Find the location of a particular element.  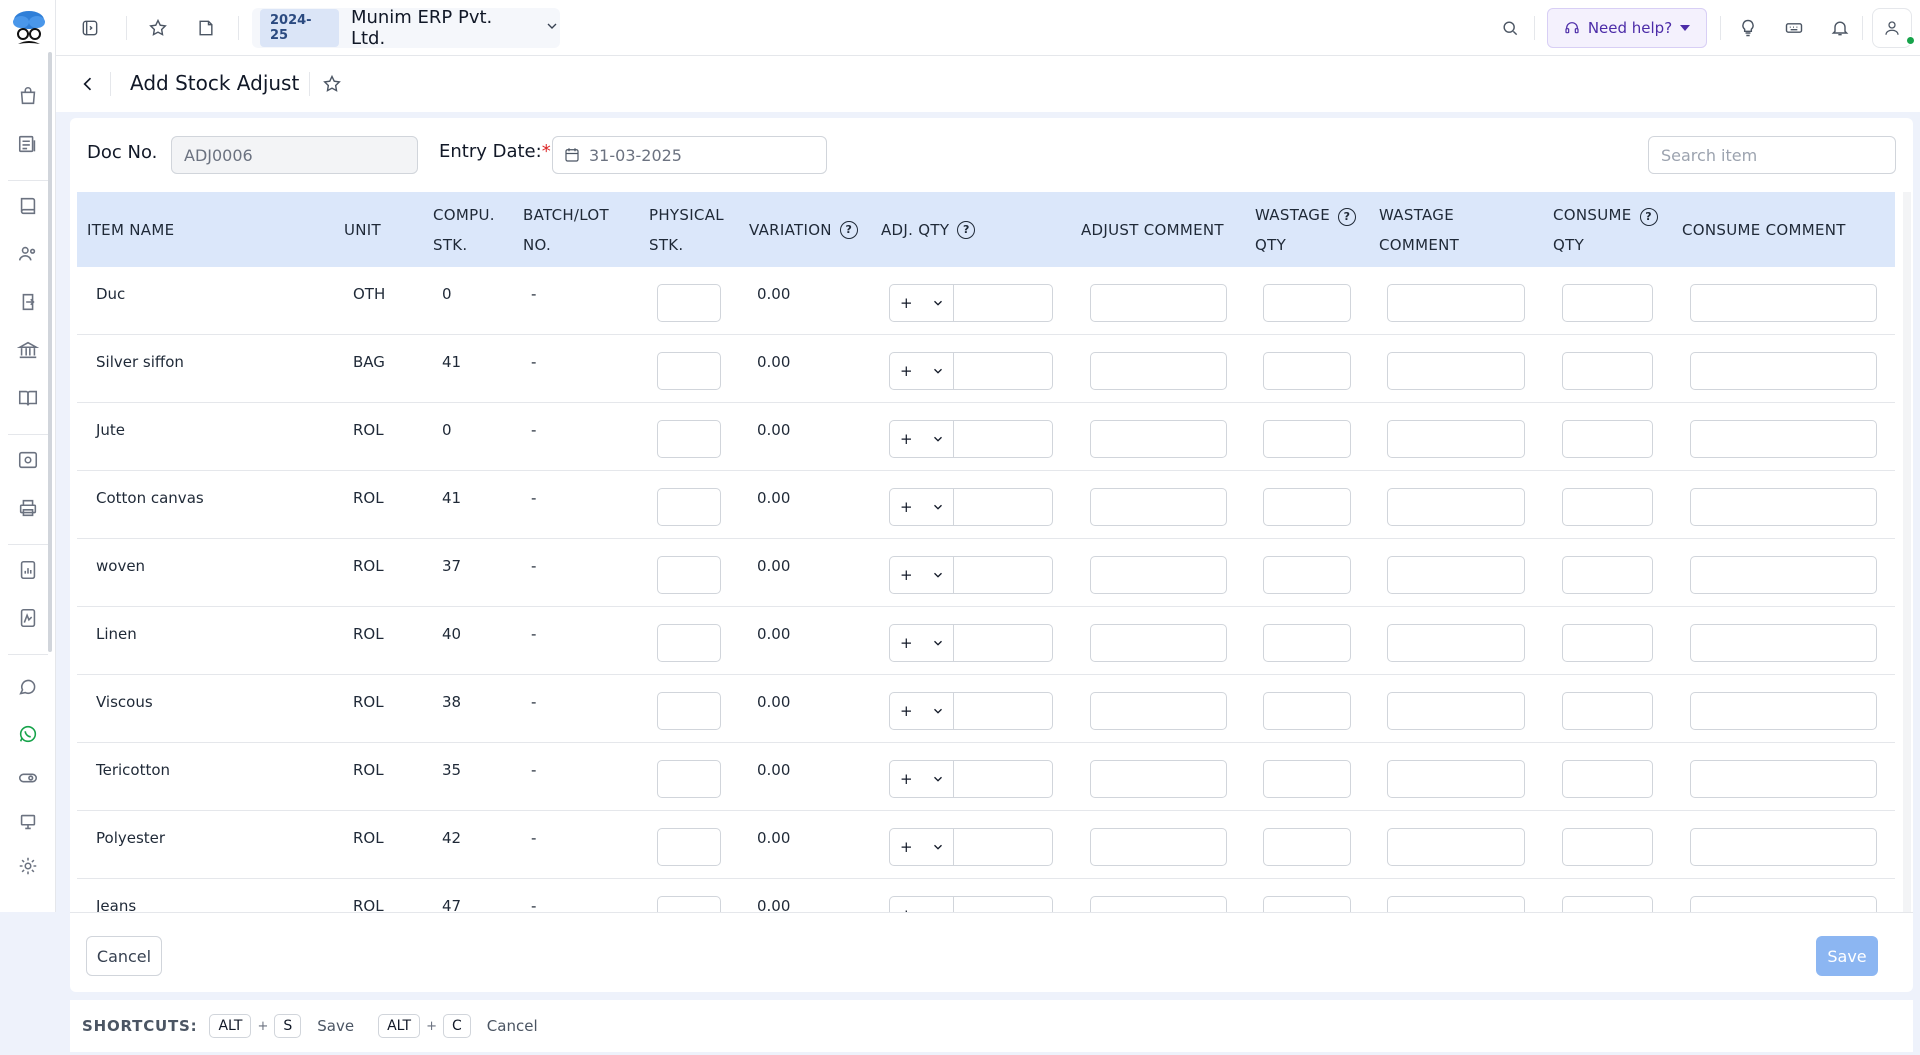

favorite-star-icon is located at coordinates (332, 84).